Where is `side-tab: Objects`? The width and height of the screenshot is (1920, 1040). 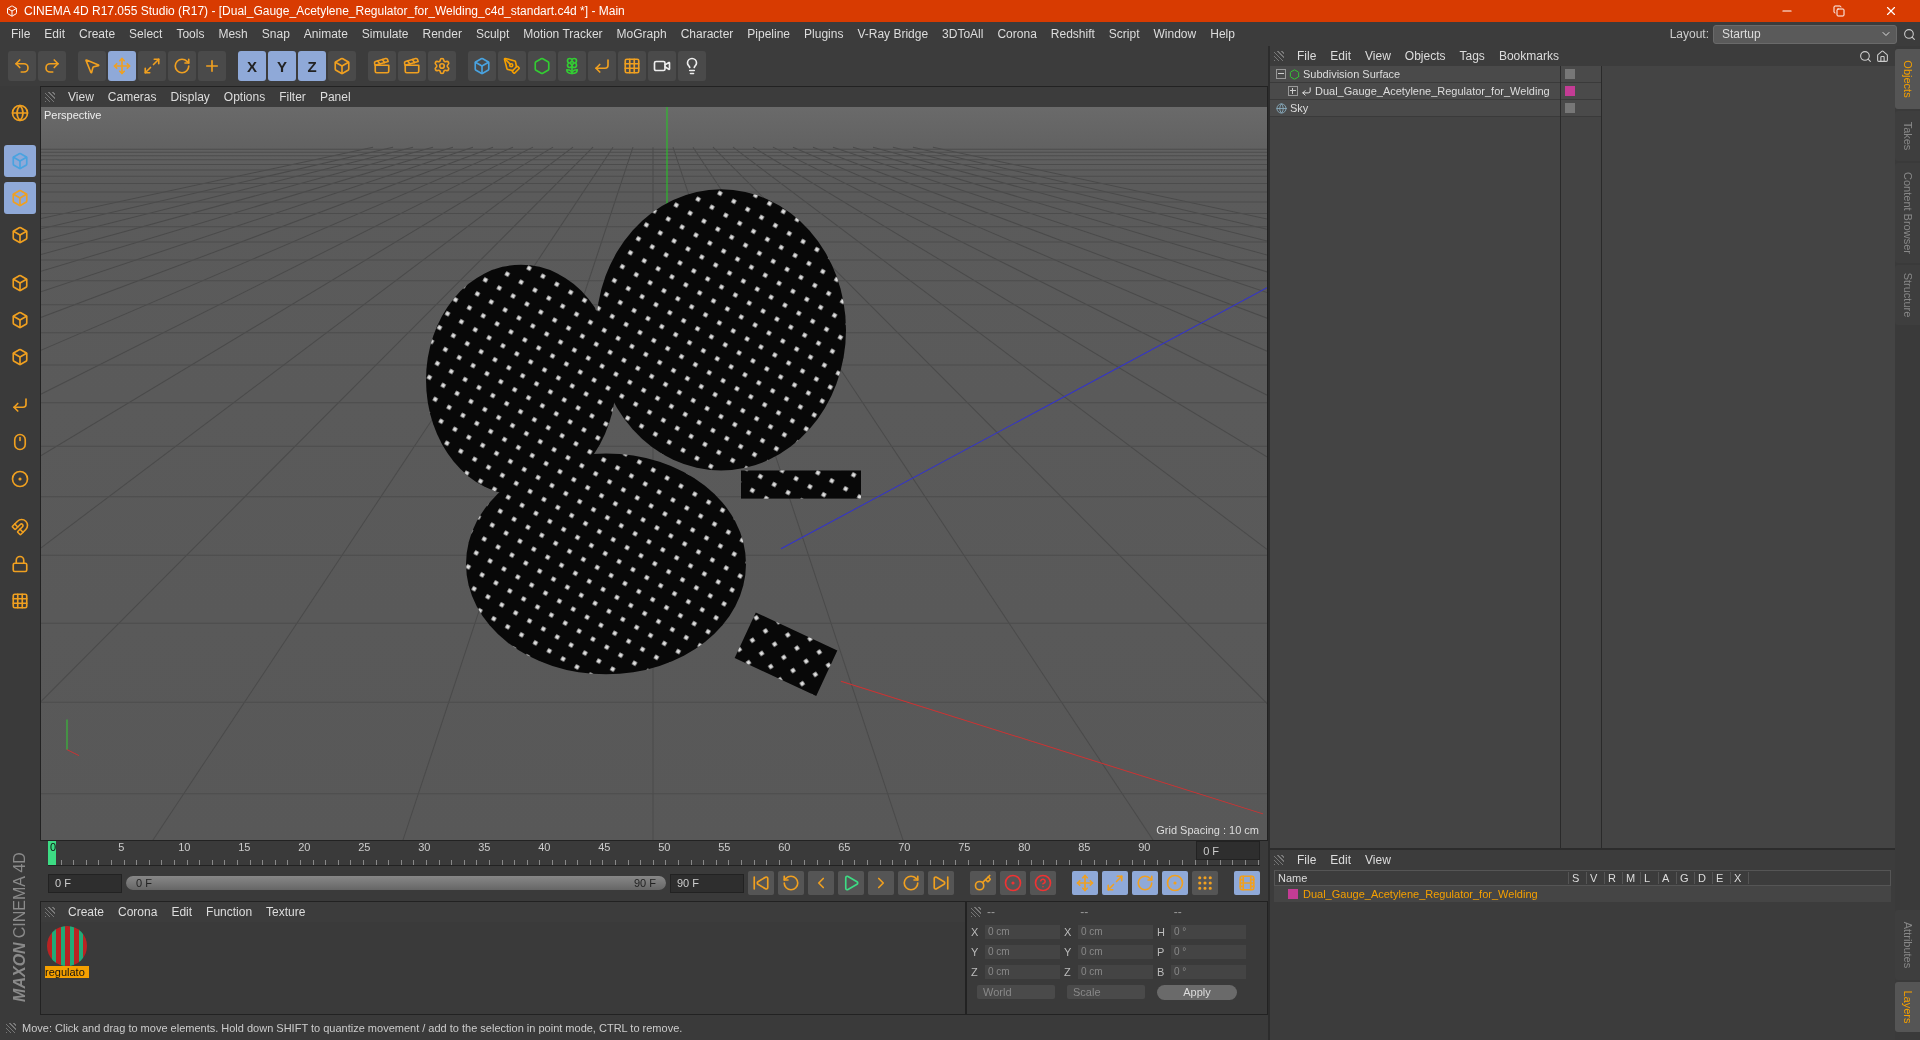
side-tab: Objects is located at coordinates (1907, 79).